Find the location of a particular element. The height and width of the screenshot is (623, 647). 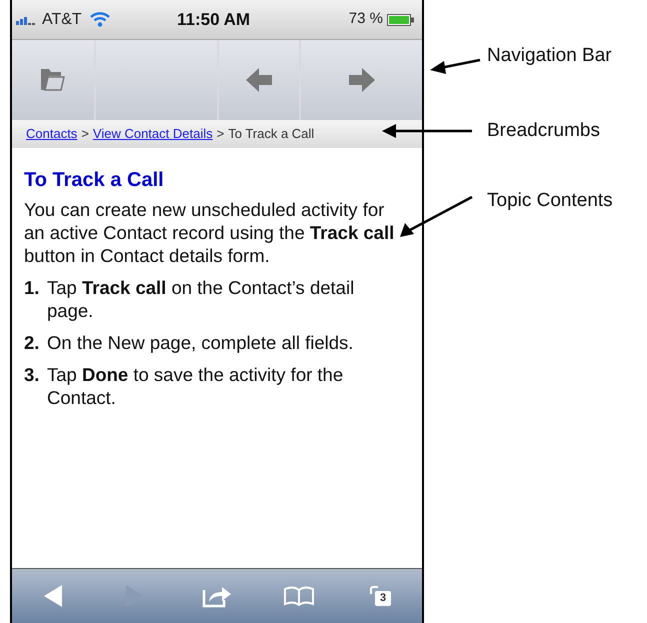

tab-count: 3 is located at coordinates (383, 598).